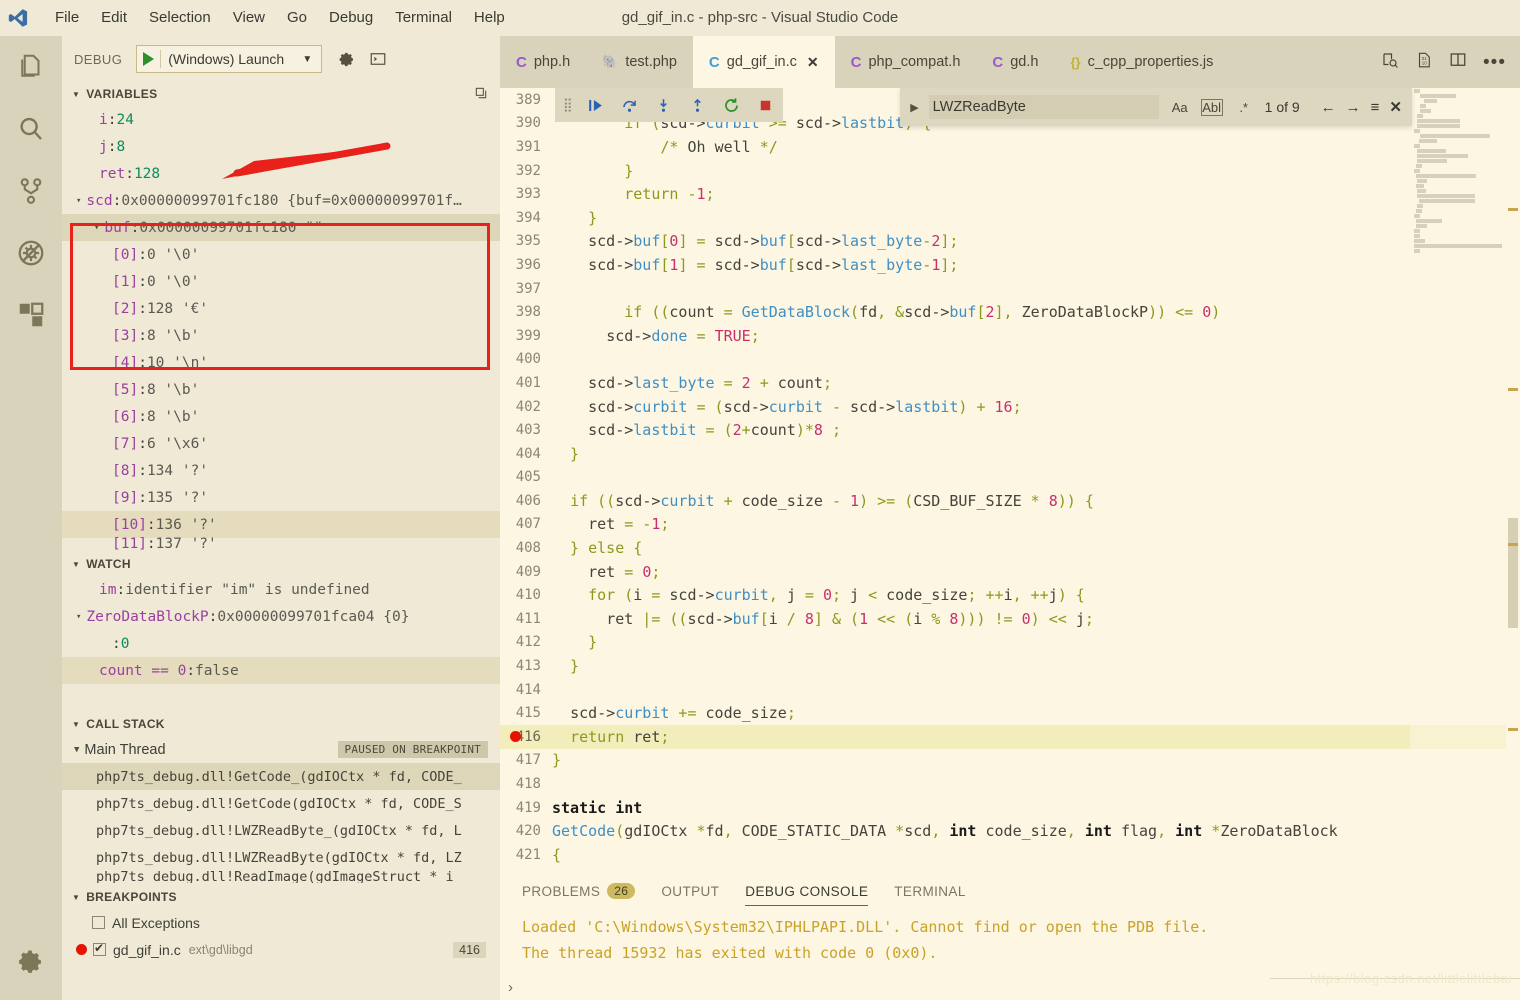 The height and width of the screenshot is (1000, 1520). Describe the element at coordinates (281, 524) in the screenshot. I see `variable-row: [10]: 136 '?'` at that location.